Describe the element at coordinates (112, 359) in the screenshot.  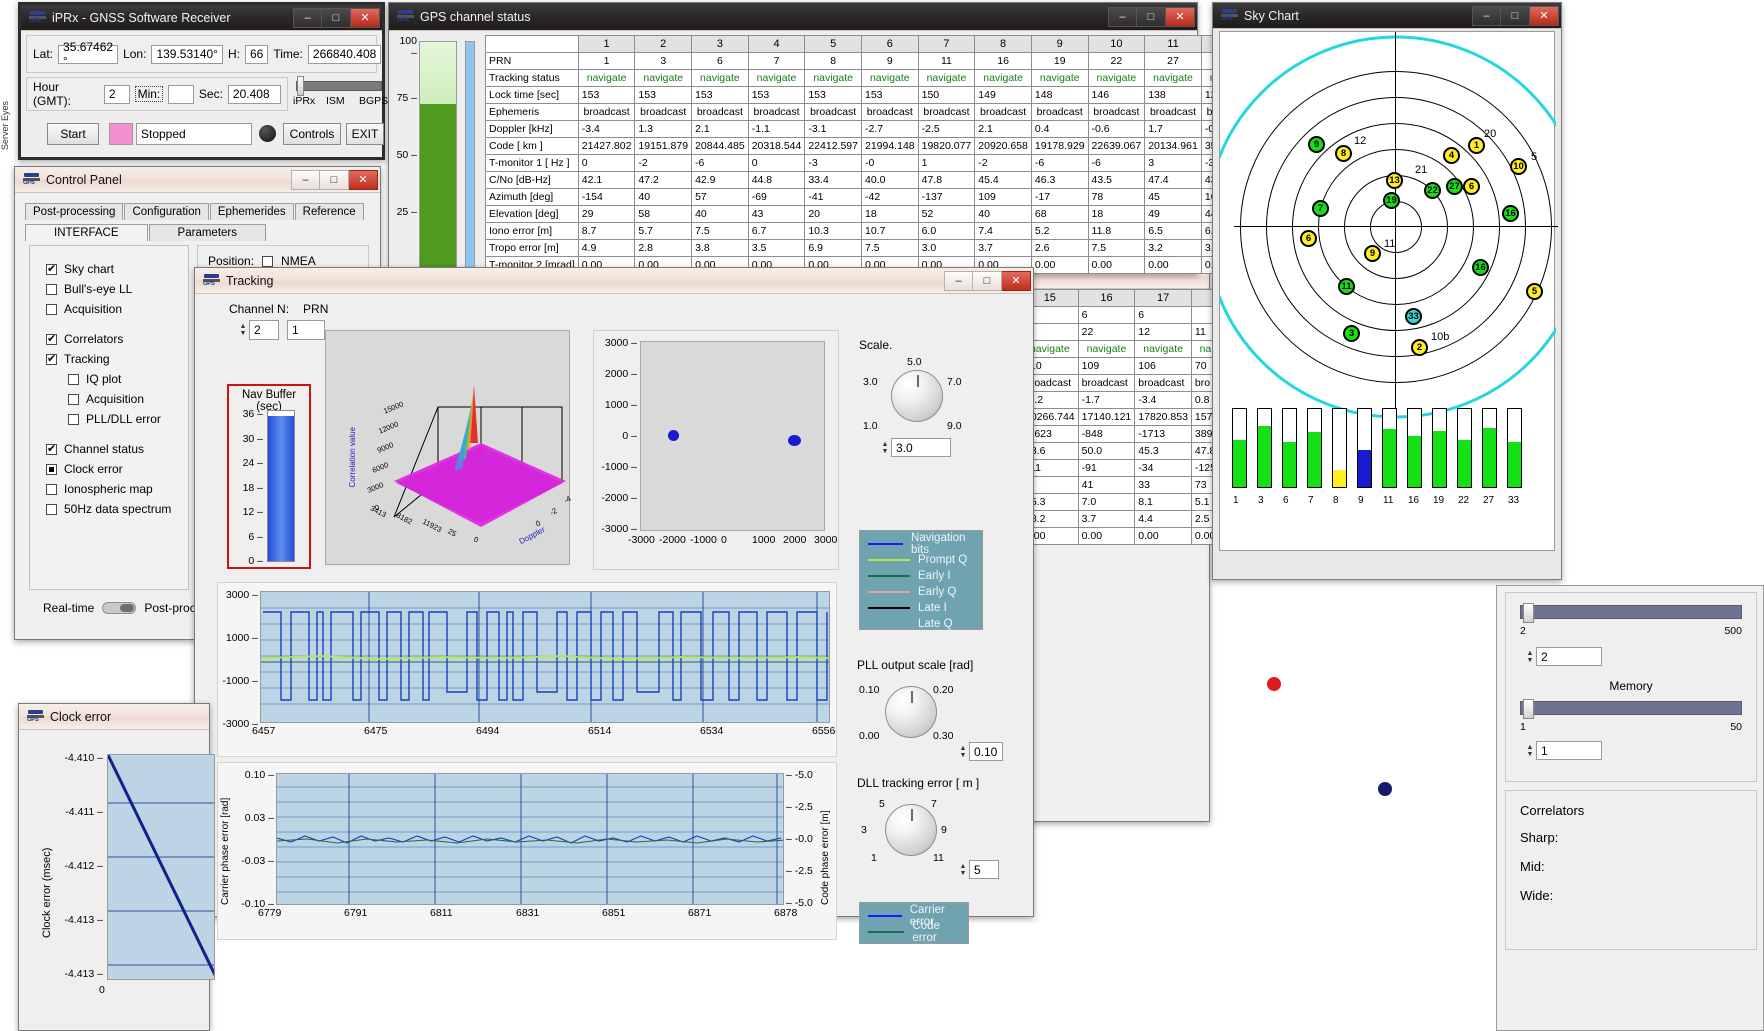
I see `checkbox-row-tracking: Tracking` at that location.